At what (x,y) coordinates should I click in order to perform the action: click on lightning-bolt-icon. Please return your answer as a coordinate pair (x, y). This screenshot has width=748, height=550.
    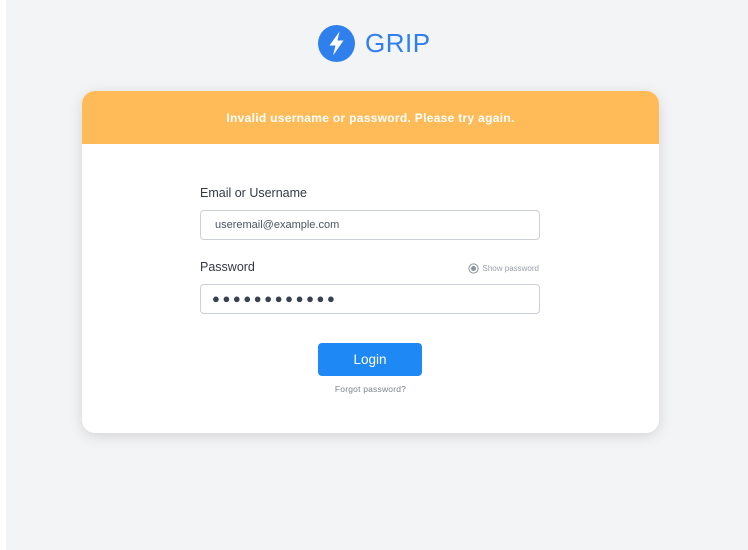
    Looking at the image, I should click on (336, 43).